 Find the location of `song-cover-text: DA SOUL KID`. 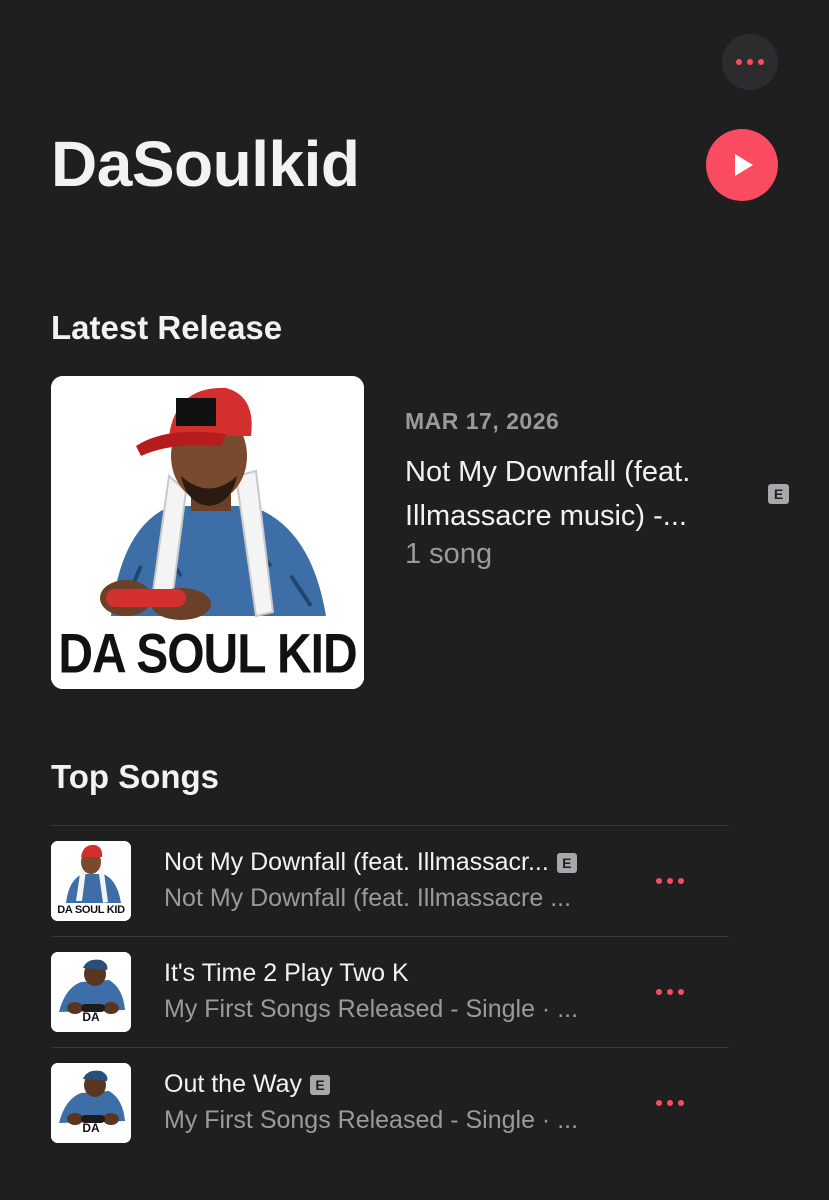

song-cover-text: DA SOUL KID is located at coordinates (91, 910).